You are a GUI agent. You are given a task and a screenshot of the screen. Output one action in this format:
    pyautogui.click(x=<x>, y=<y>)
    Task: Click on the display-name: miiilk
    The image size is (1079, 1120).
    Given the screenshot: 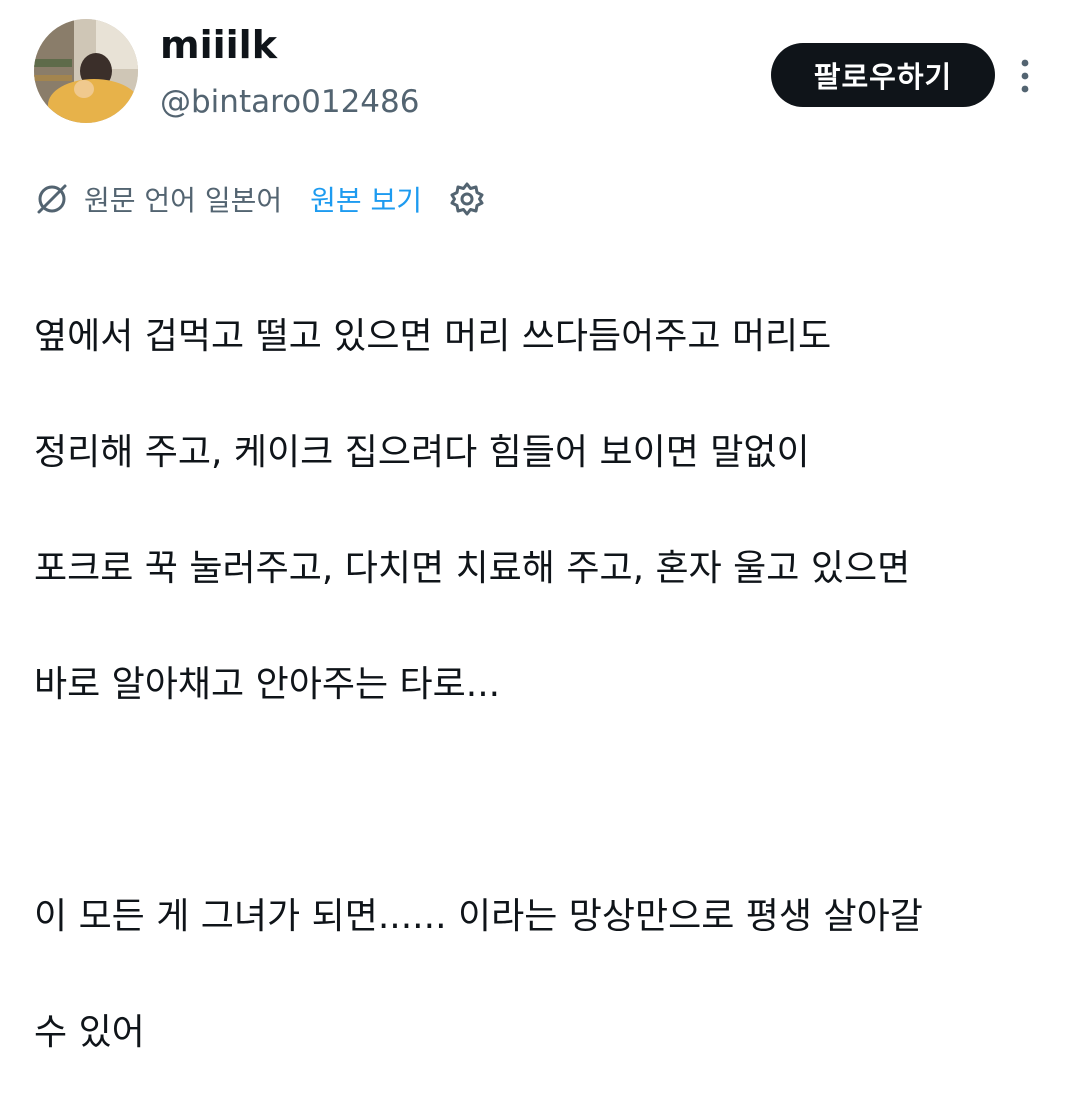 What is the action you would take?
    pyautogui.click(x=218, y=45)
    